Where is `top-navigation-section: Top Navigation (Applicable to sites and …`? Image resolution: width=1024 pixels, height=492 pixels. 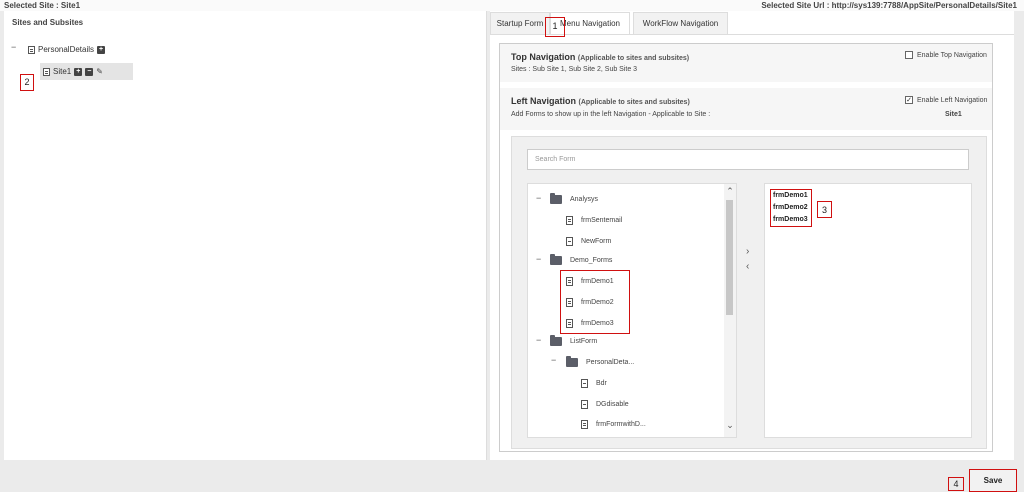 top-navigation-section: Top Navigation (Applicable to sites and … is located at coordinates (746, 63).